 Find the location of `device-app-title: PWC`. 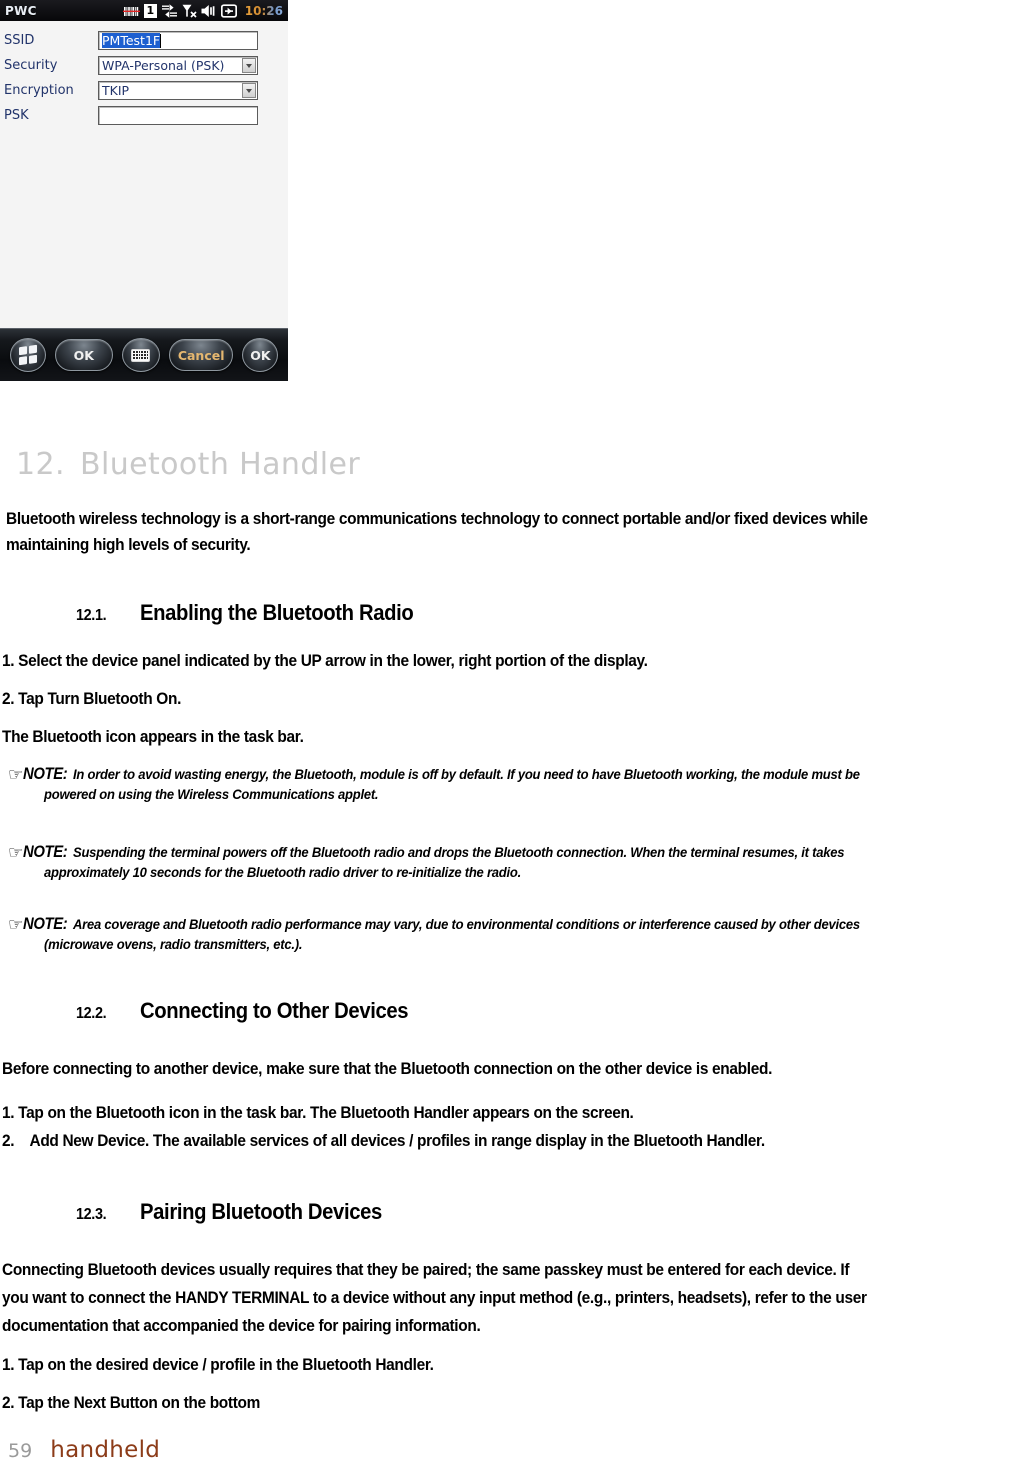

device-app-title: PWC is located at coordinates (21, 10).